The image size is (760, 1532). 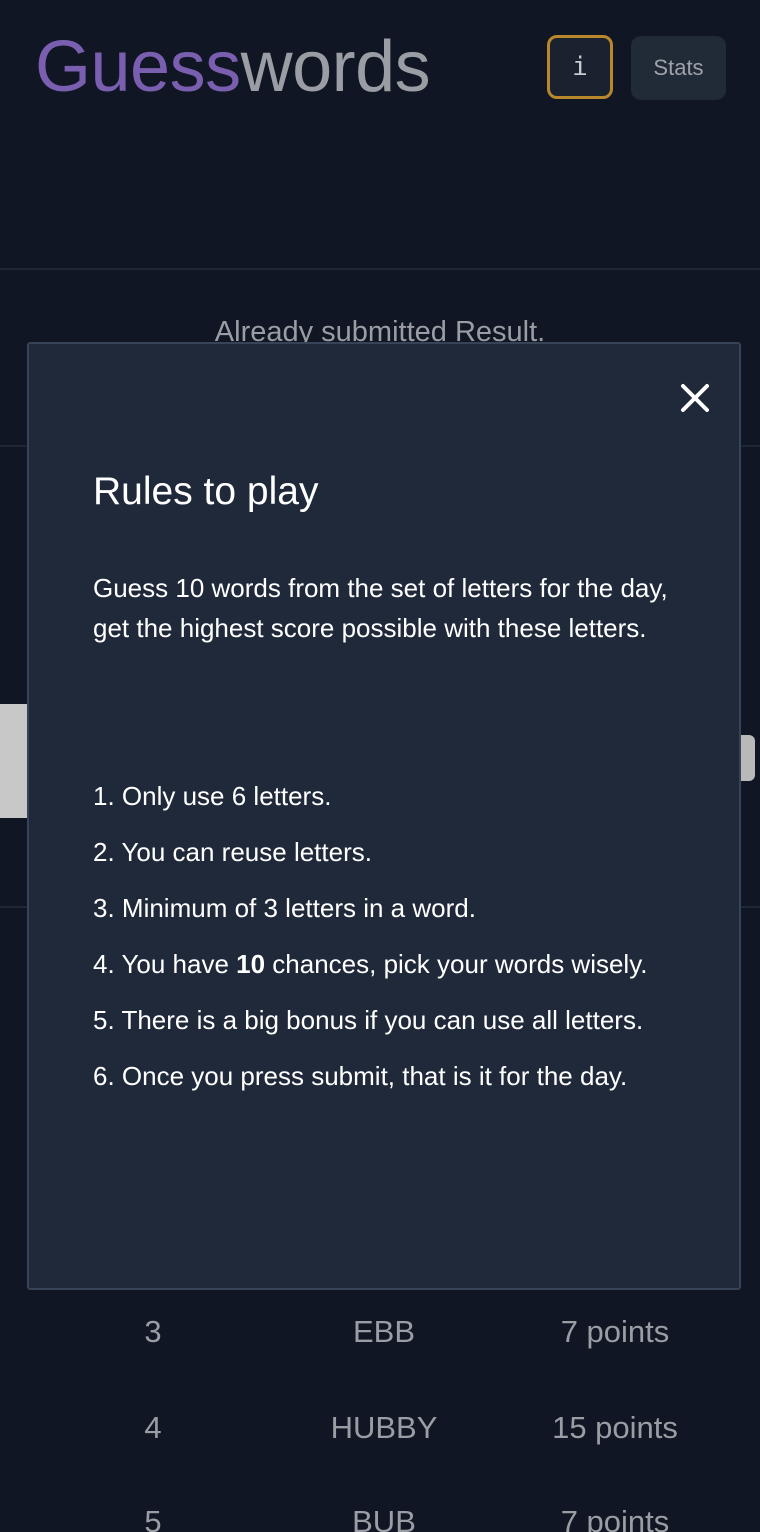 I want to click on app-title: Guesswords, so click(x=233, y=67).